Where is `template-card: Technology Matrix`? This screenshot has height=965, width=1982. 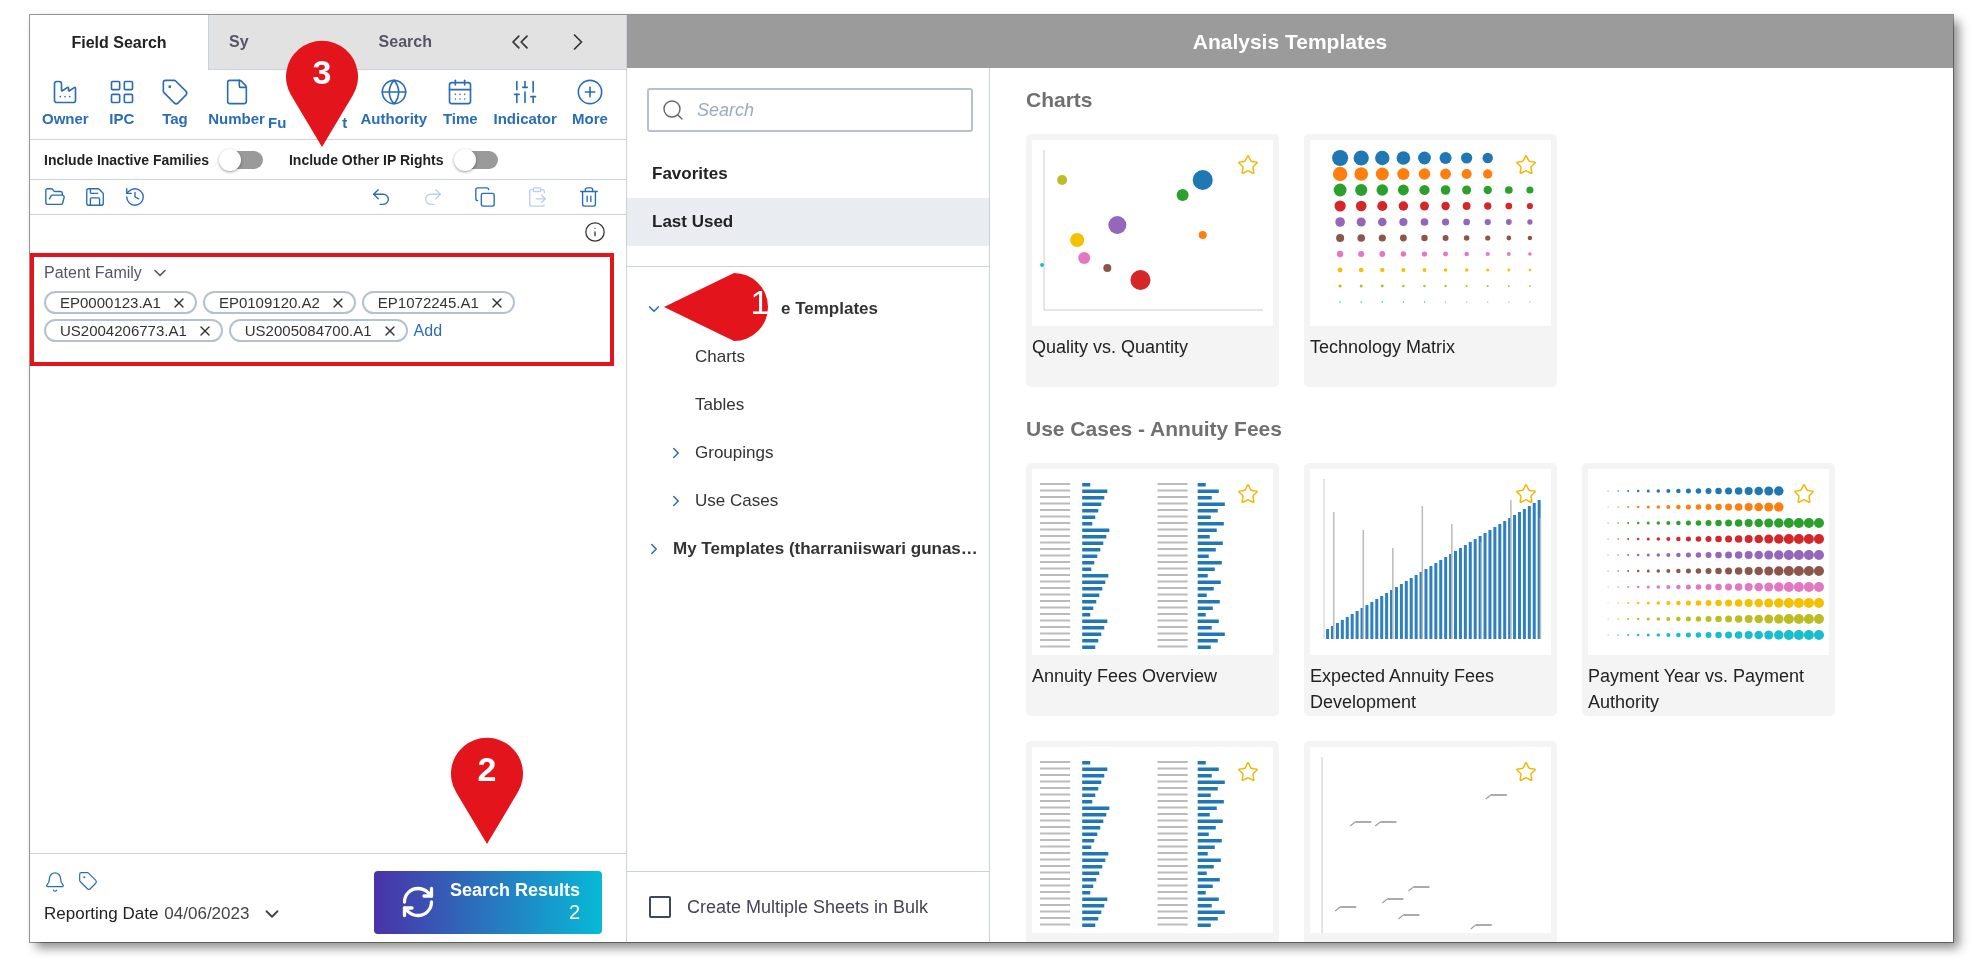 template-card: Technology Matrix is located at coordinates (1430, 260).